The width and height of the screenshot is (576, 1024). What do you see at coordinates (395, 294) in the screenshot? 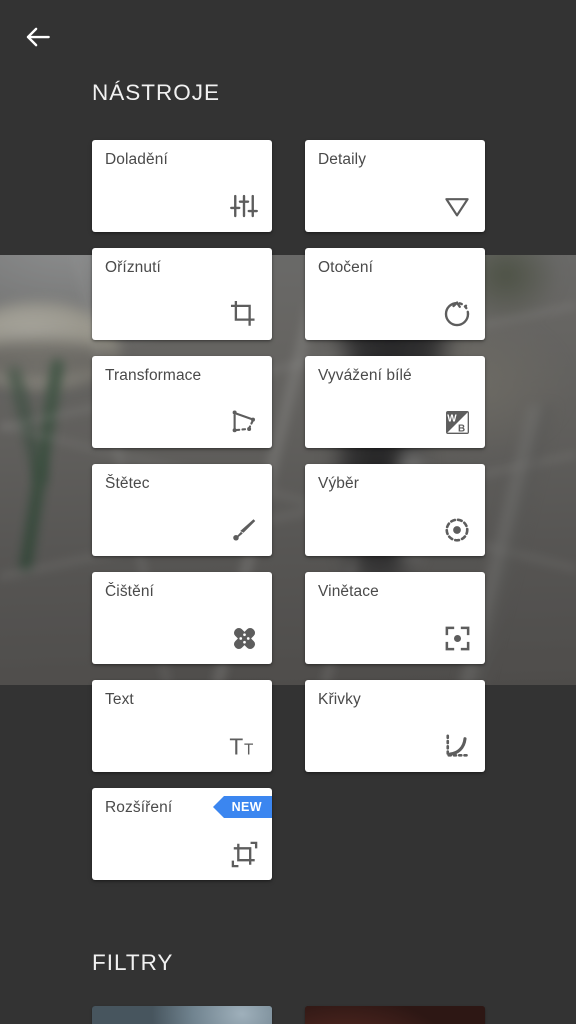
I see `tool-card-otoceni: Otočení` at bounding box center [395, 294].